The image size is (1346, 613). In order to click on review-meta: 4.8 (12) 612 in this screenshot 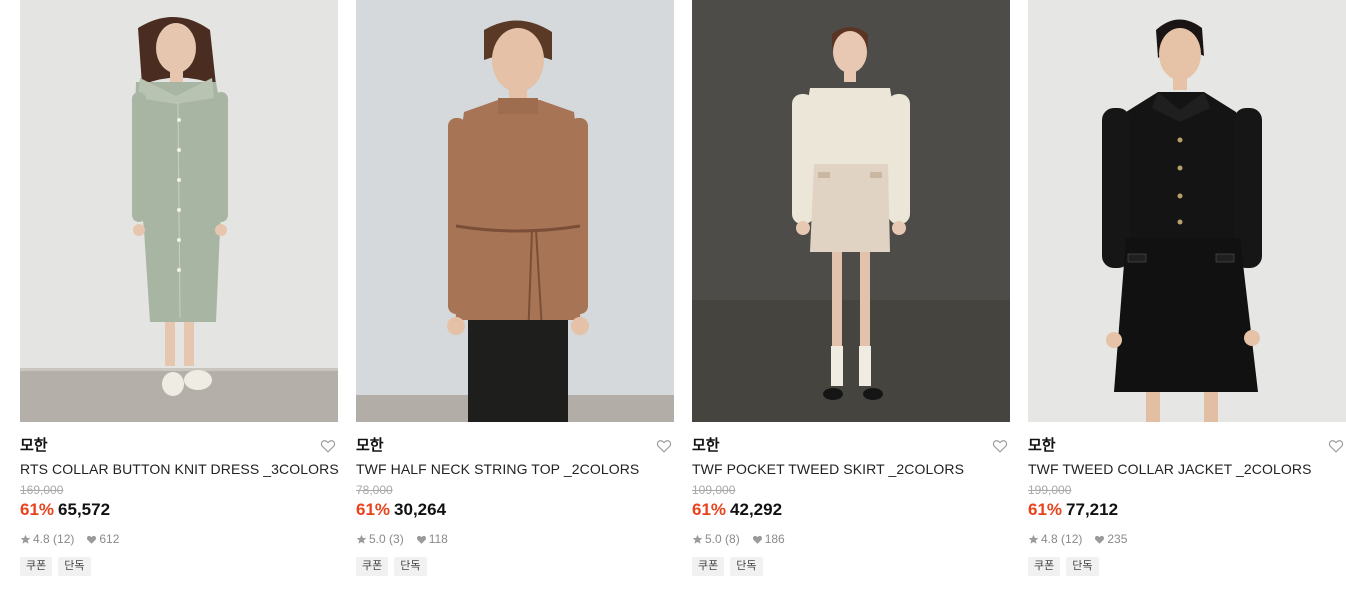, I will do `click(179, 539)`.